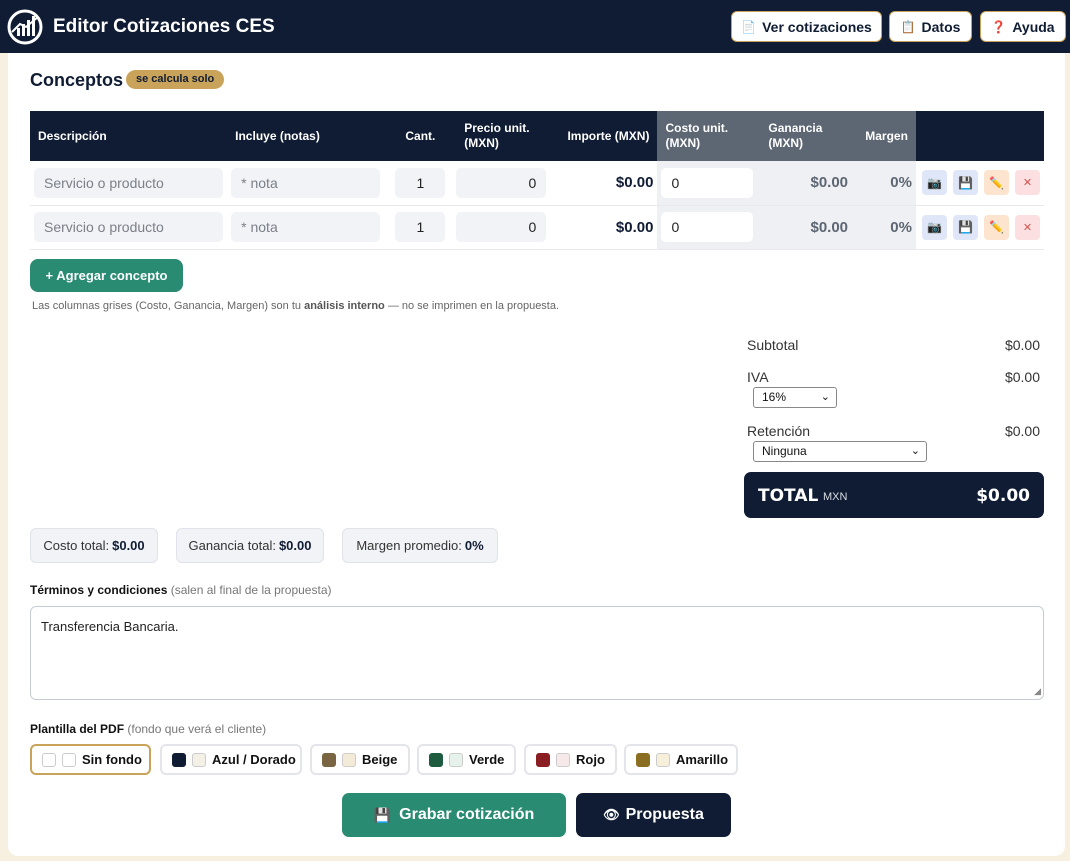 This screenshot has width=1070, height=861. What do you see at coordinates (99, 590) in the screenshot?
I see `terminos-title: Términos y condiciones` at bounding box center [99, 590].